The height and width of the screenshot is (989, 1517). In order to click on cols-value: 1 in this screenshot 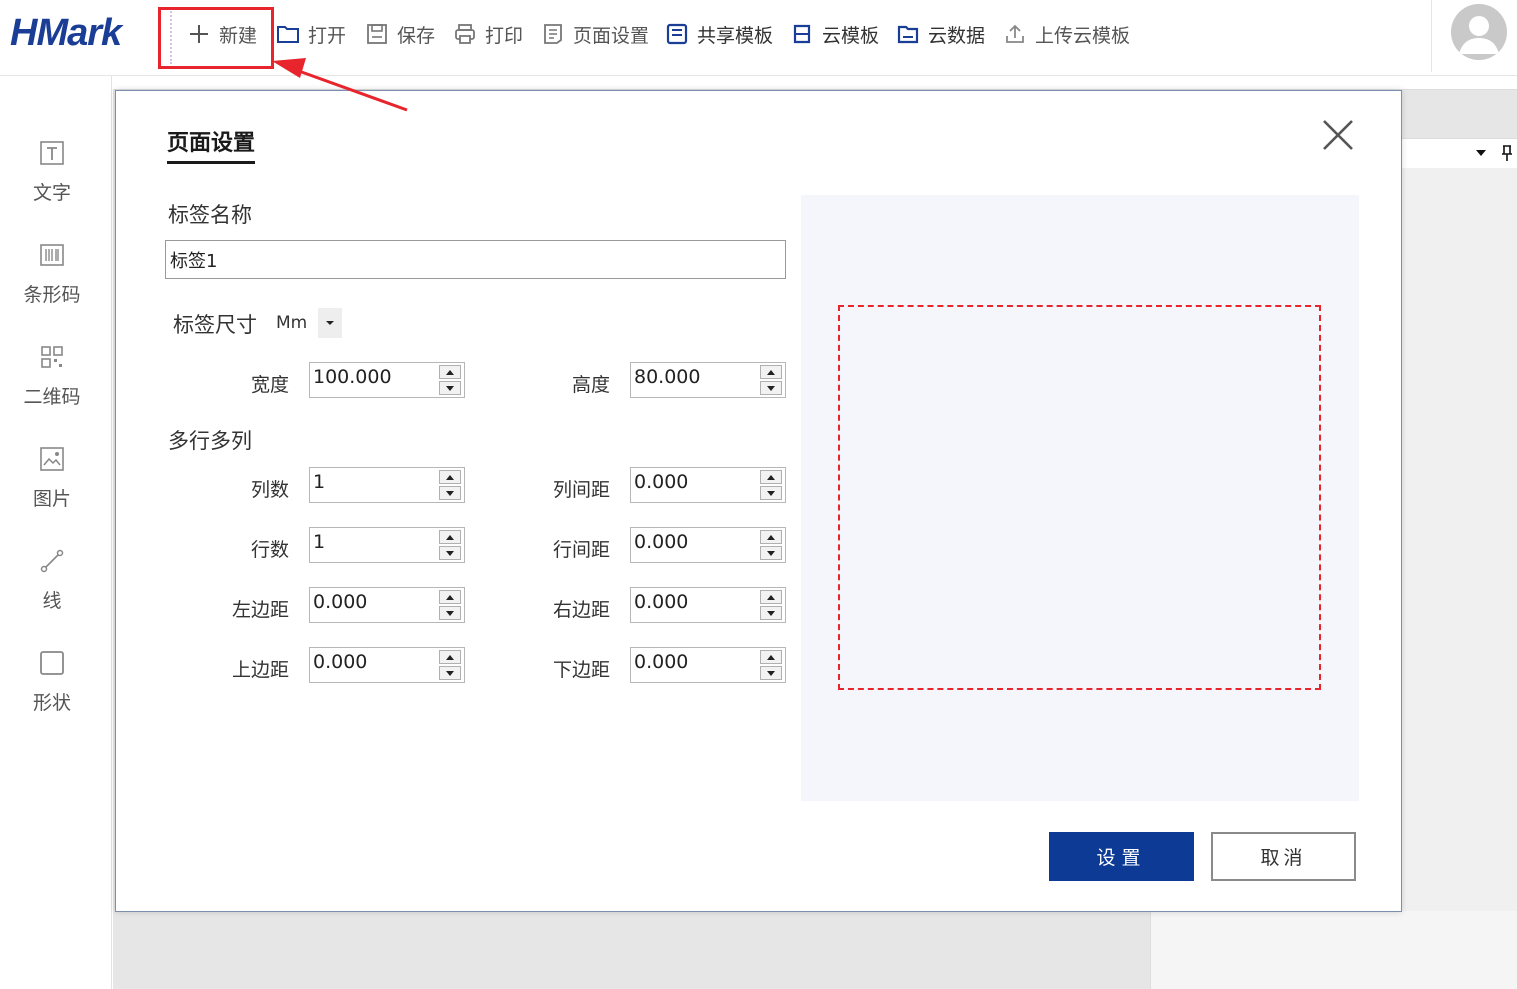, I will do `click(319, 482)`.